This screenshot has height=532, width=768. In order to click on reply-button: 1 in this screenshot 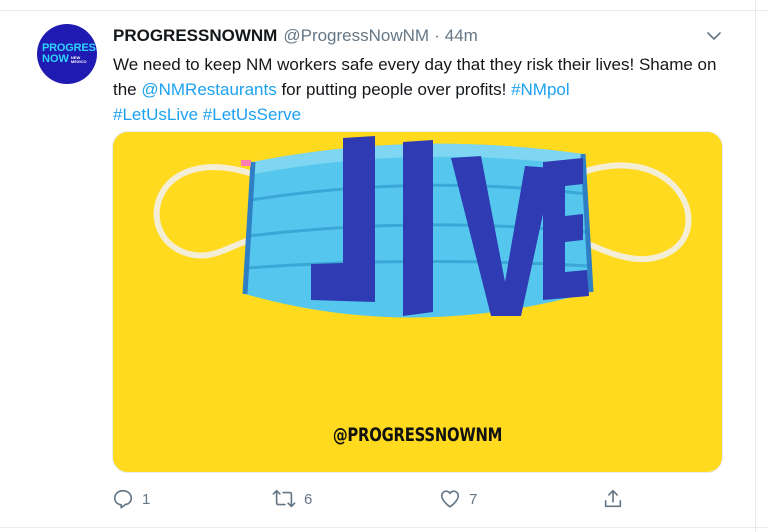, I will do `click(131, 499)`.